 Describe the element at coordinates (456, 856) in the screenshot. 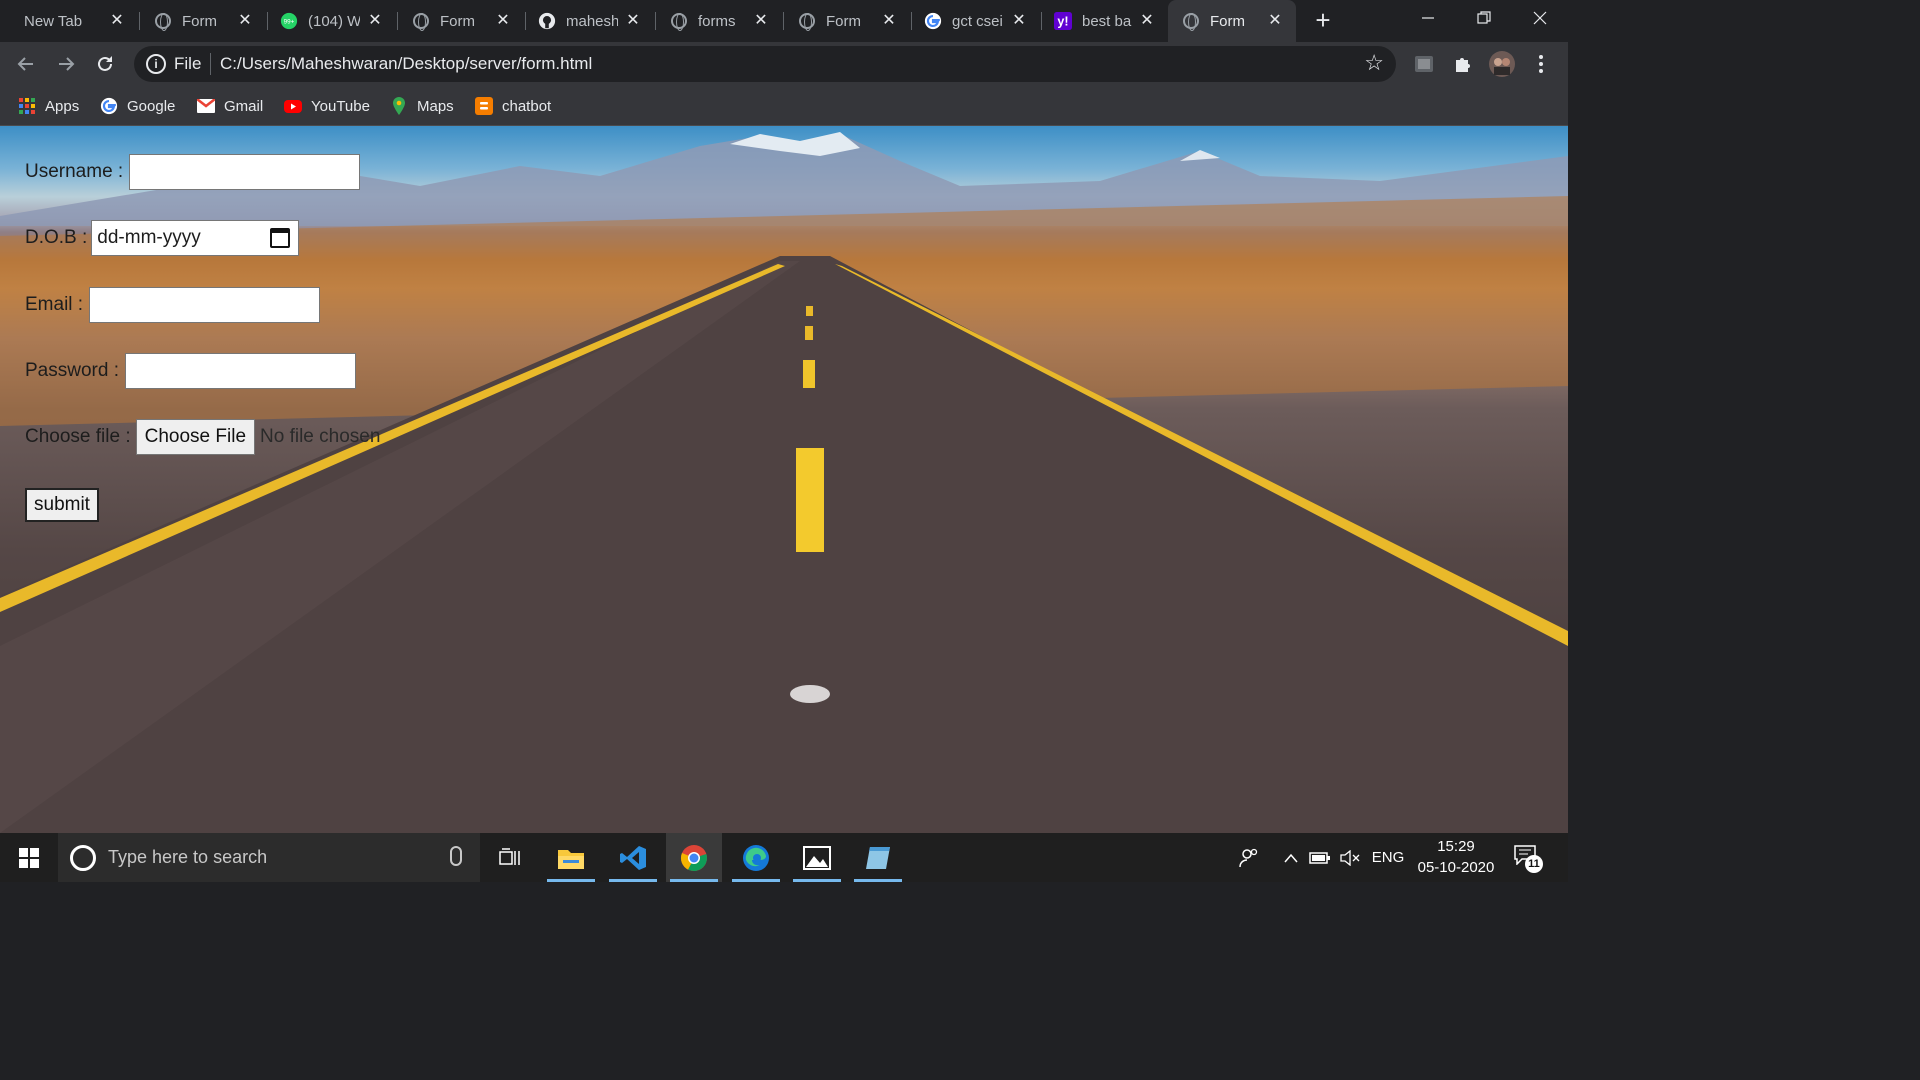

I see `microphone-icon` at that location.